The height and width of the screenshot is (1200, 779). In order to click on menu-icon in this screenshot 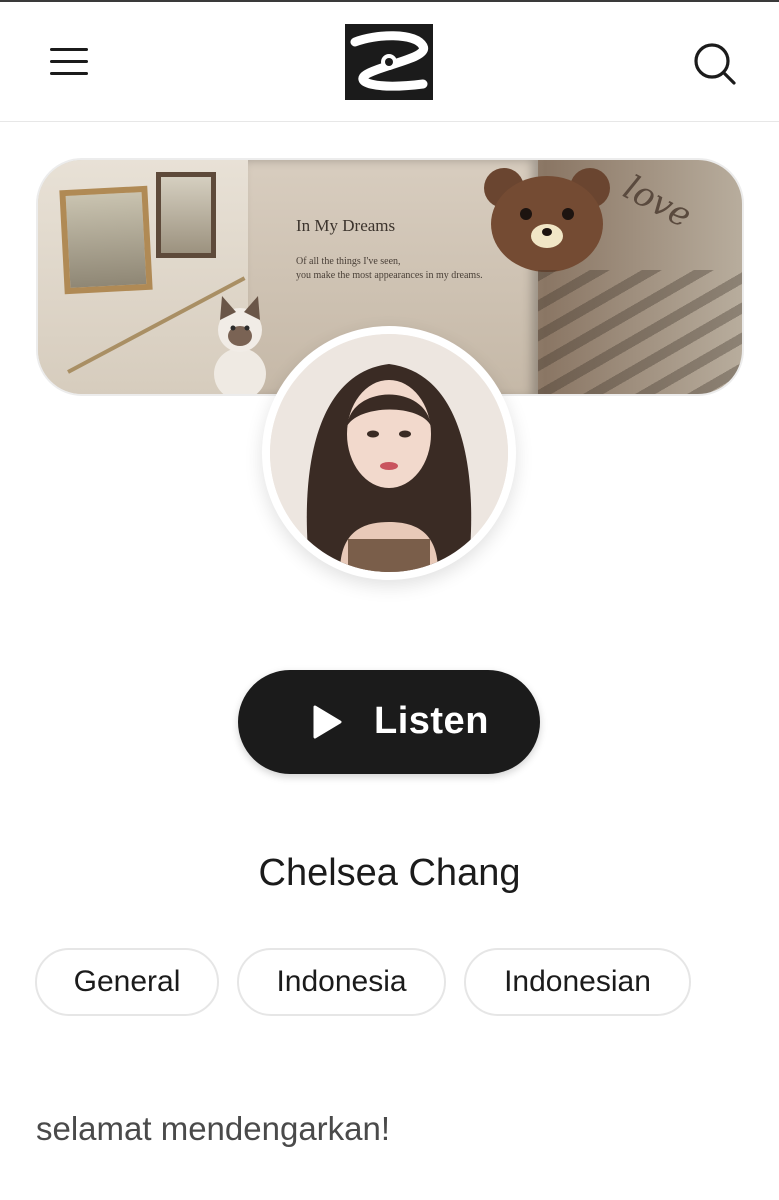, I will do `click(70, 62)`.